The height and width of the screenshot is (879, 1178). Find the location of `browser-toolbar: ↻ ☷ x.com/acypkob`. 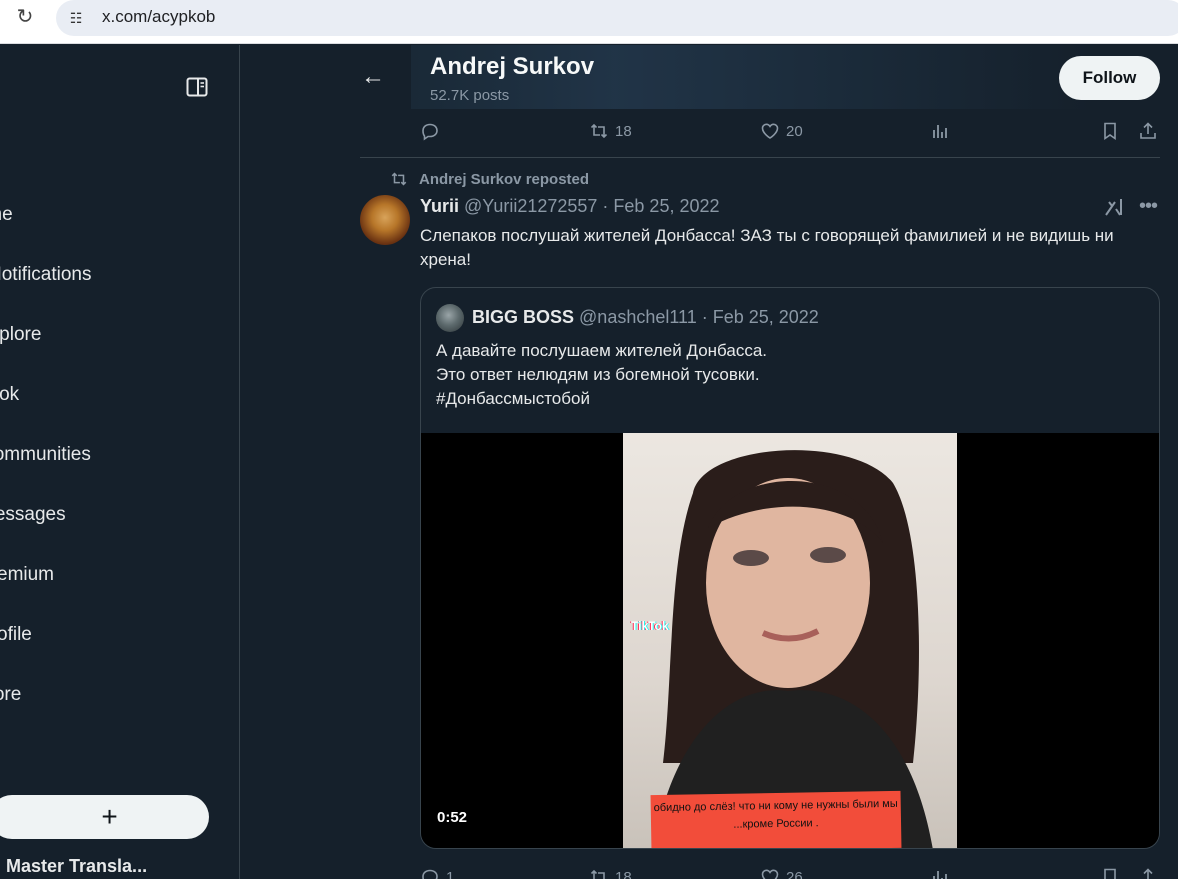

browser-toolbar: ↻ ☷ x.com/acypkob is located at coordinates (589, 22).